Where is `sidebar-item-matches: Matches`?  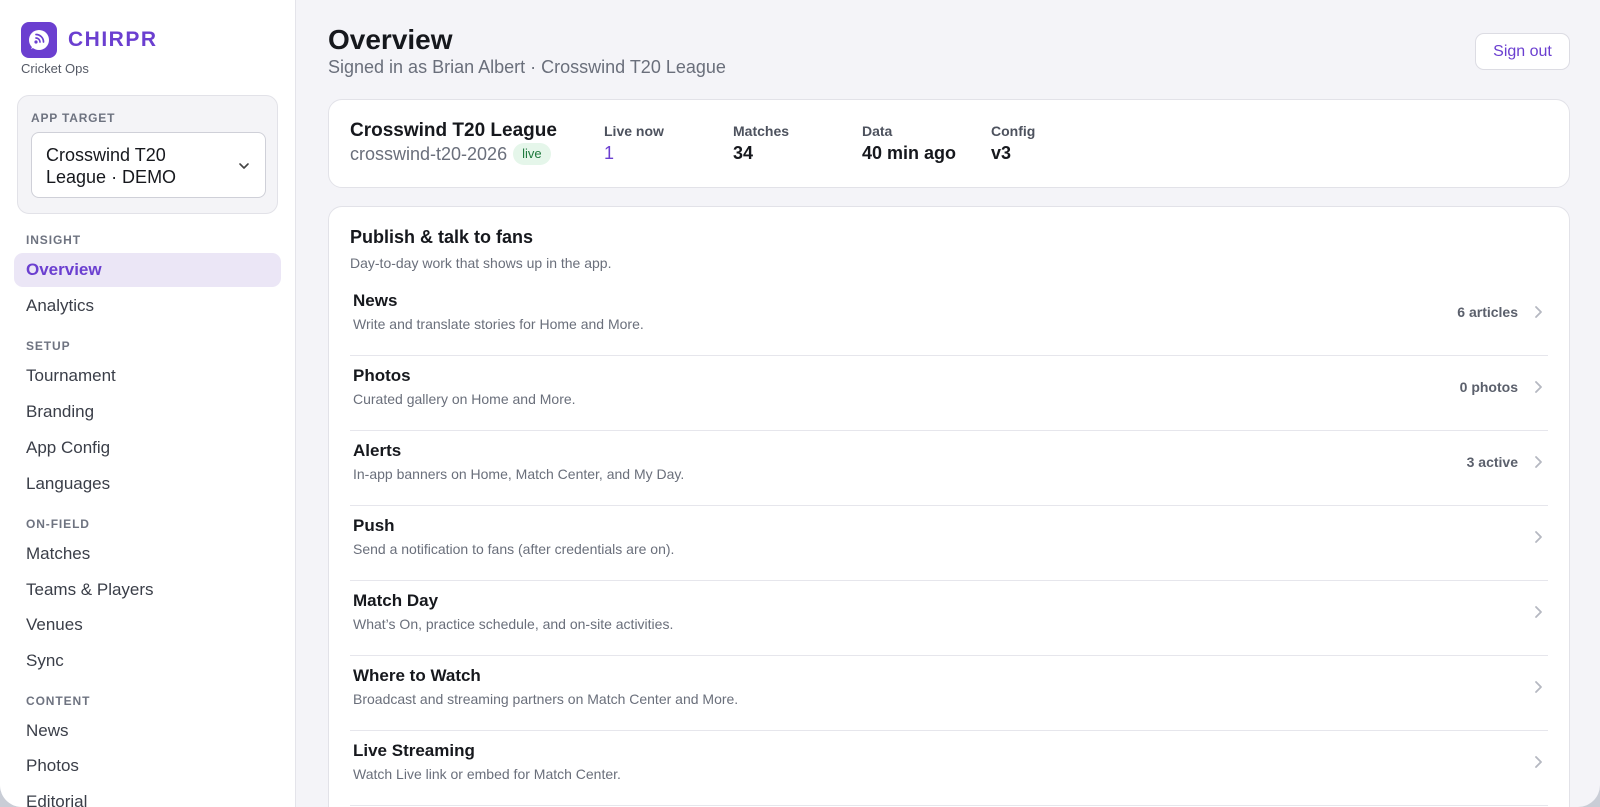 sidebar-item-matches: Matches is located at coordinates (147, 554).